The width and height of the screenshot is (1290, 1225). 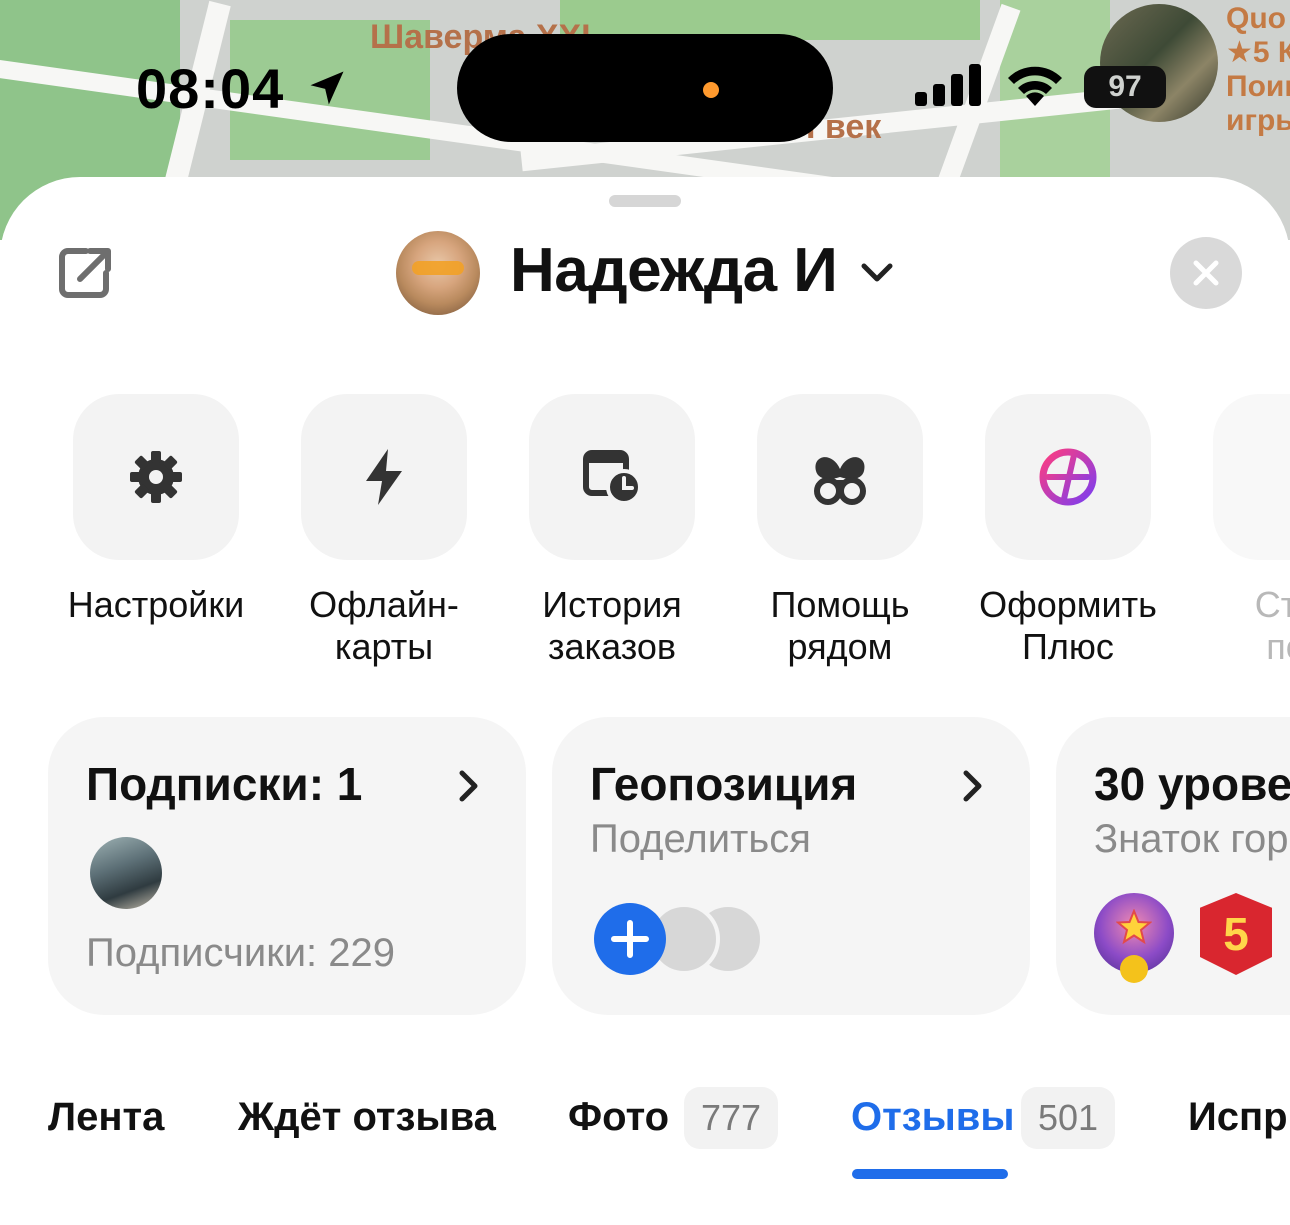 I want to click on gear-icon, so click(x=156, y=477).